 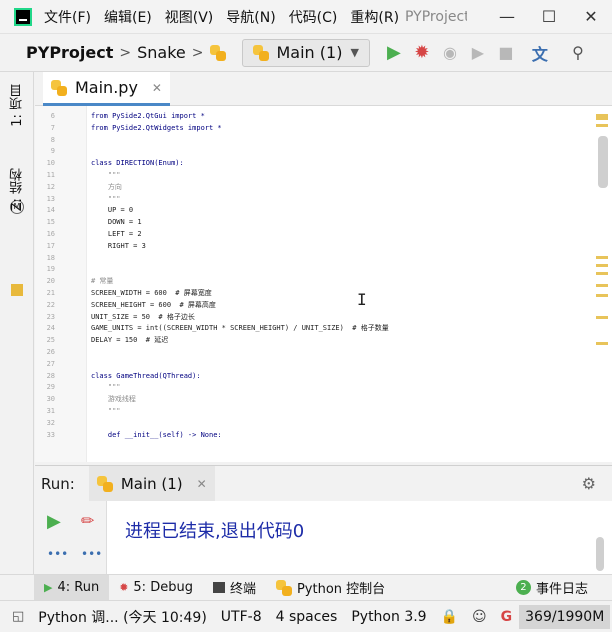 I want to click on editor-scrollbar, so click(x=603, y=162).